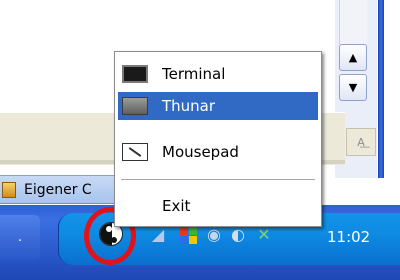  Describe the element at coordinates (158, 235) in the screenshot. I see `speaker-icon: ◢` at that location.